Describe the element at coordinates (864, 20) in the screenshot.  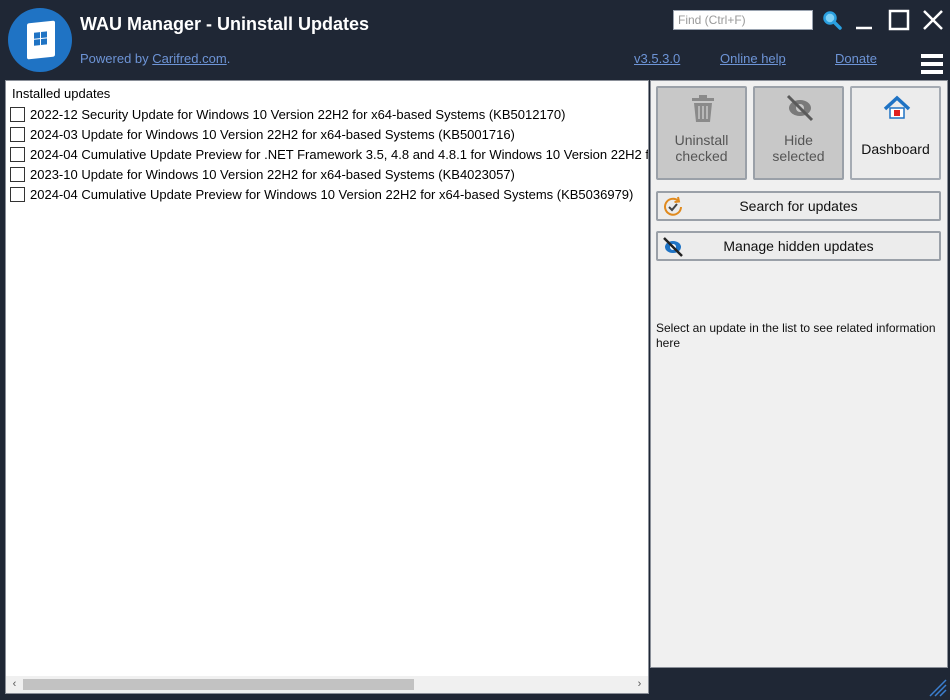
I see `minimize-icon` at that location.